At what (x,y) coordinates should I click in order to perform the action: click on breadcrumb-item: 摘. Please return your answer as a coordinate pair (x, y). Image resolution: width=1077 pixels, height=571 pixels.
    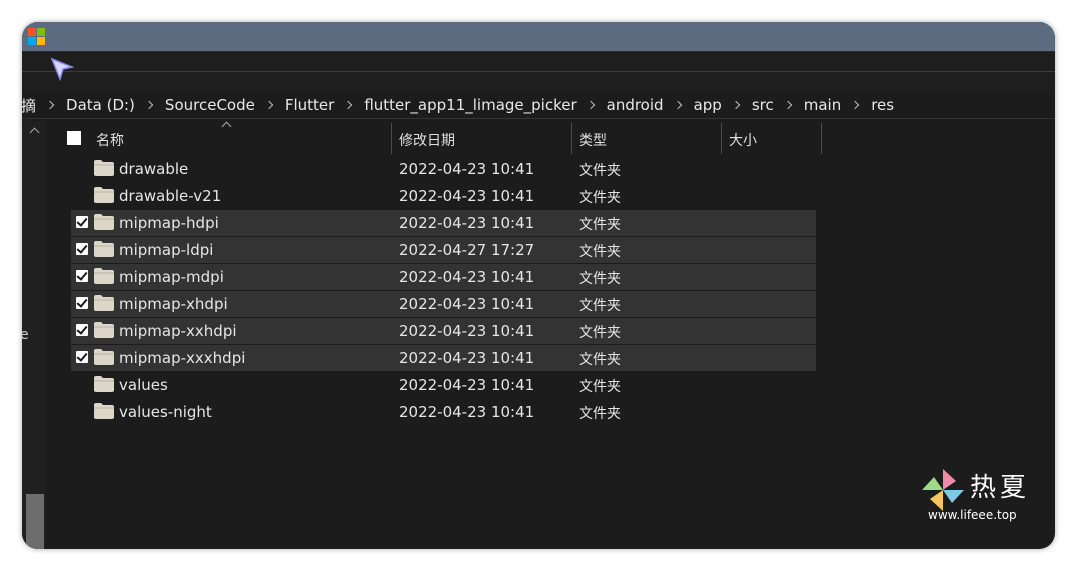
    Looking at the image, I should click on (30, 105).